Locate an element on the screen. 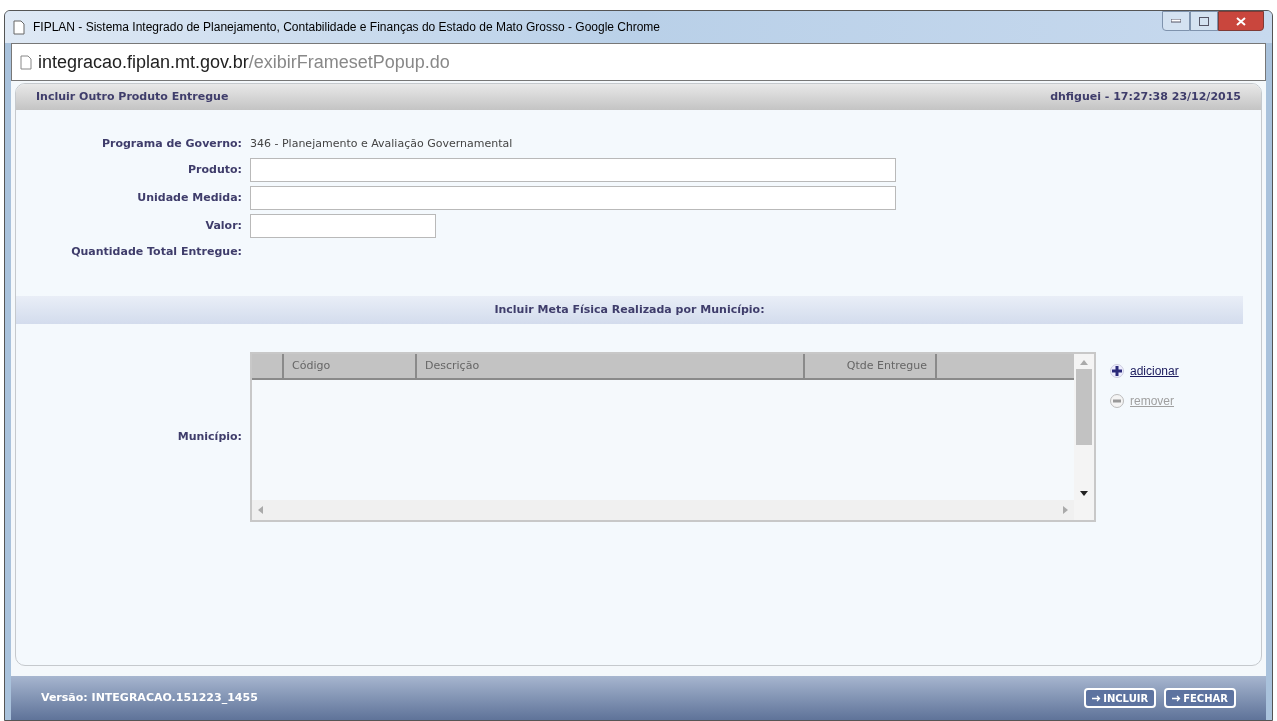  minimize-icon is located at coordinates (1176, 21).